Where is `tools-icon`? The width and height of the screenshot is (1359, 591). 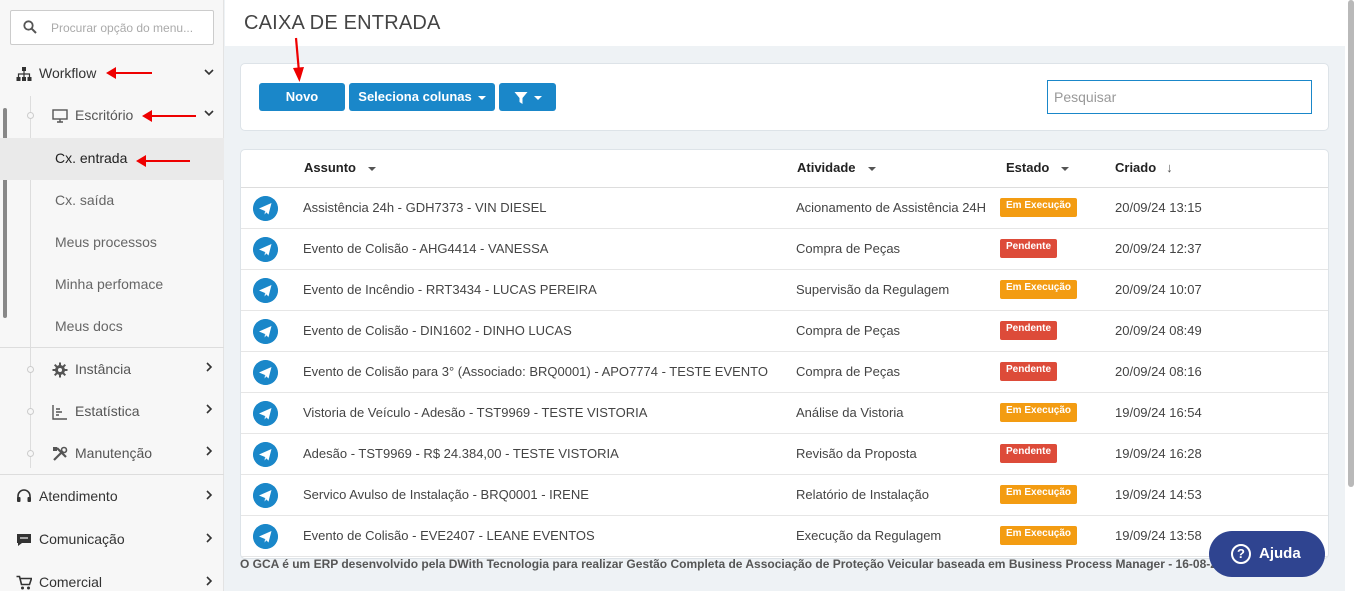
tools-icon is located at coordinates (60, 453).